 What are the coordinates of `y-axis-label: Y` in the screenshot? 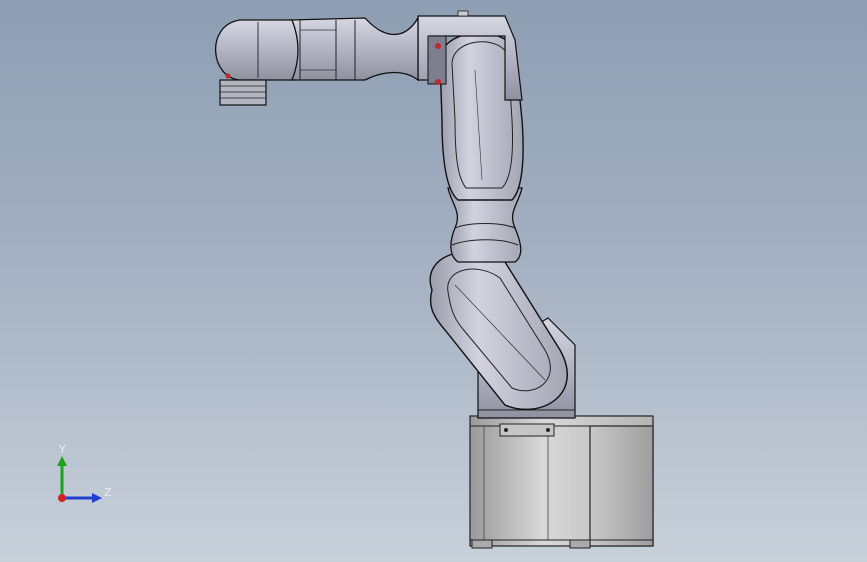 It's located at (62, 449).